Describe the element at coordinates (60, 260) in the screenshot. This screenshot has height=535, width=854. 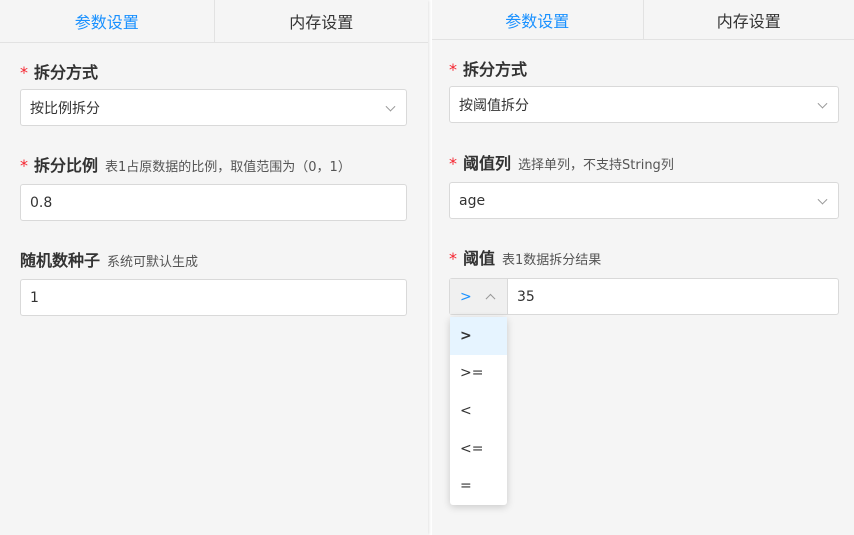
I see `random-seed-label-text: 随机数种子` at that location.